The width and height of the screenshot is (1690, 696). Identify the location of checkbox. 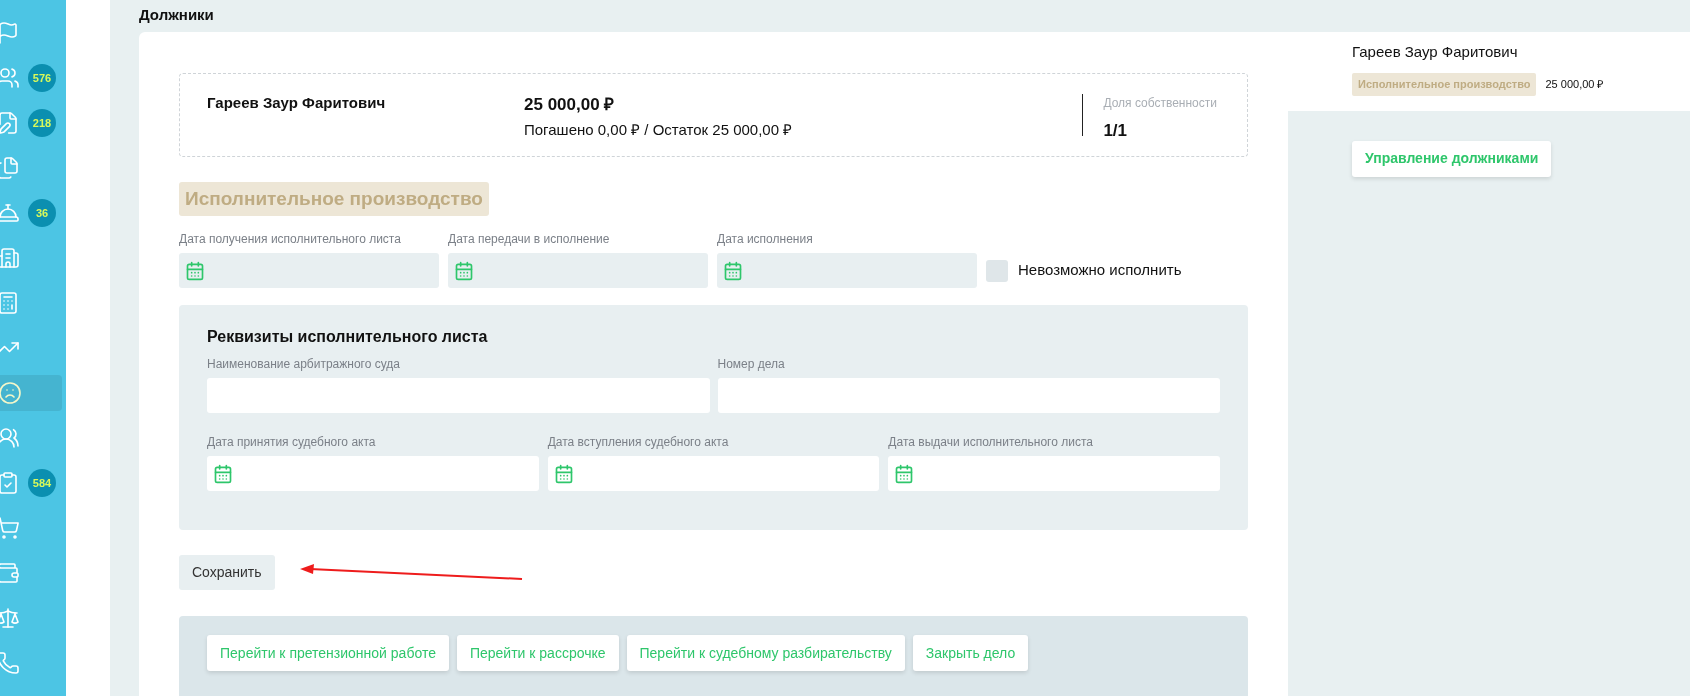
(997, 270).